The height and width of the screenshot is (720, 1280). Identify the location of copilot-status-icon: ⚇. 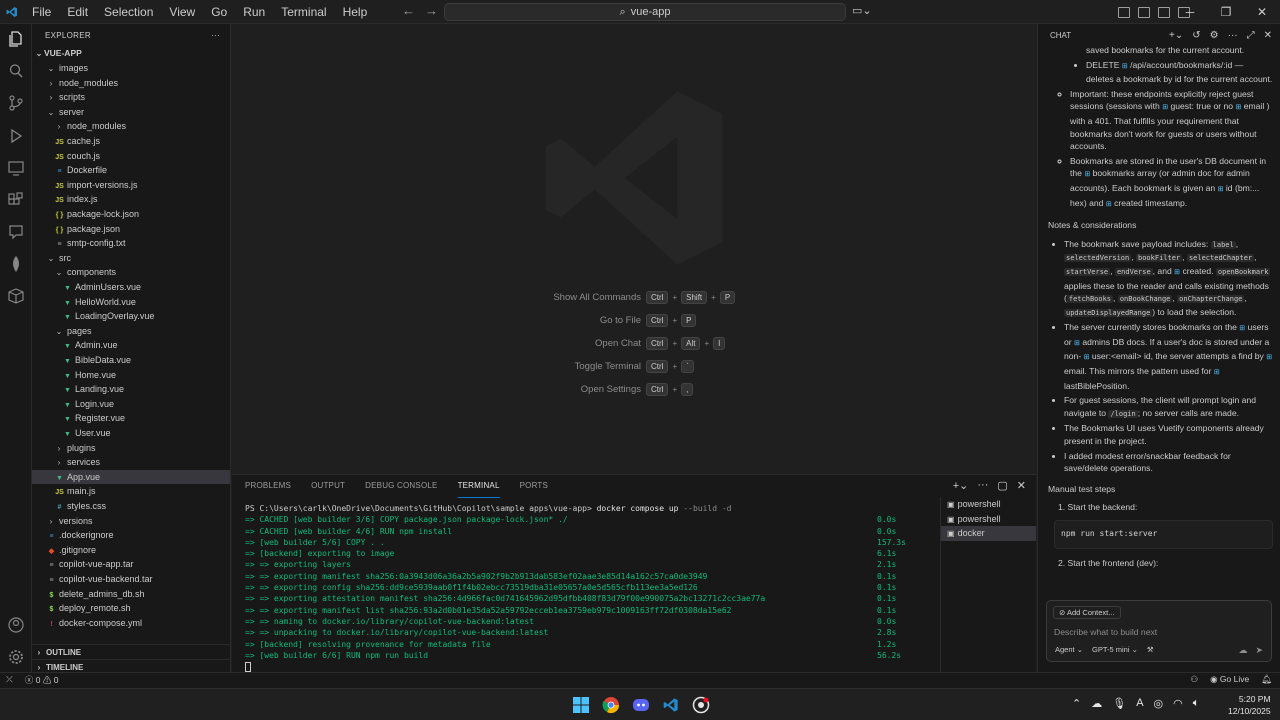
(1194, 679).